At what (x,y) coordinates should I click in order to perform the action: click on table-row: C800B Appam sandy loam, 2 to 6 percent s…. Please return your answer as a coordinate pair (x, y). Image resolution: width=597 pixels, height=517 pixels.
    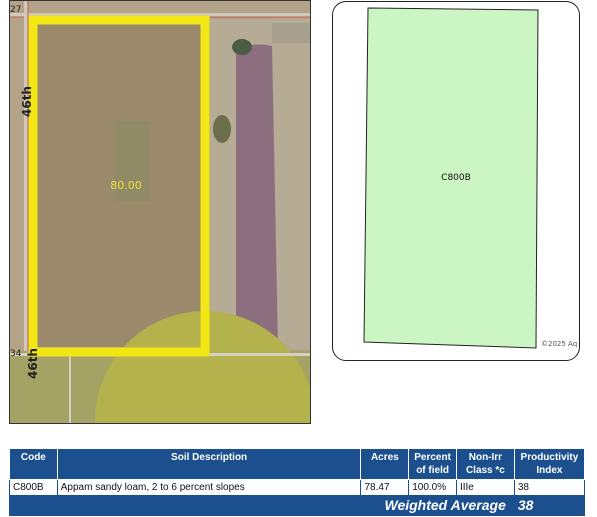
    Looking at the image, I should click on (297, 487).